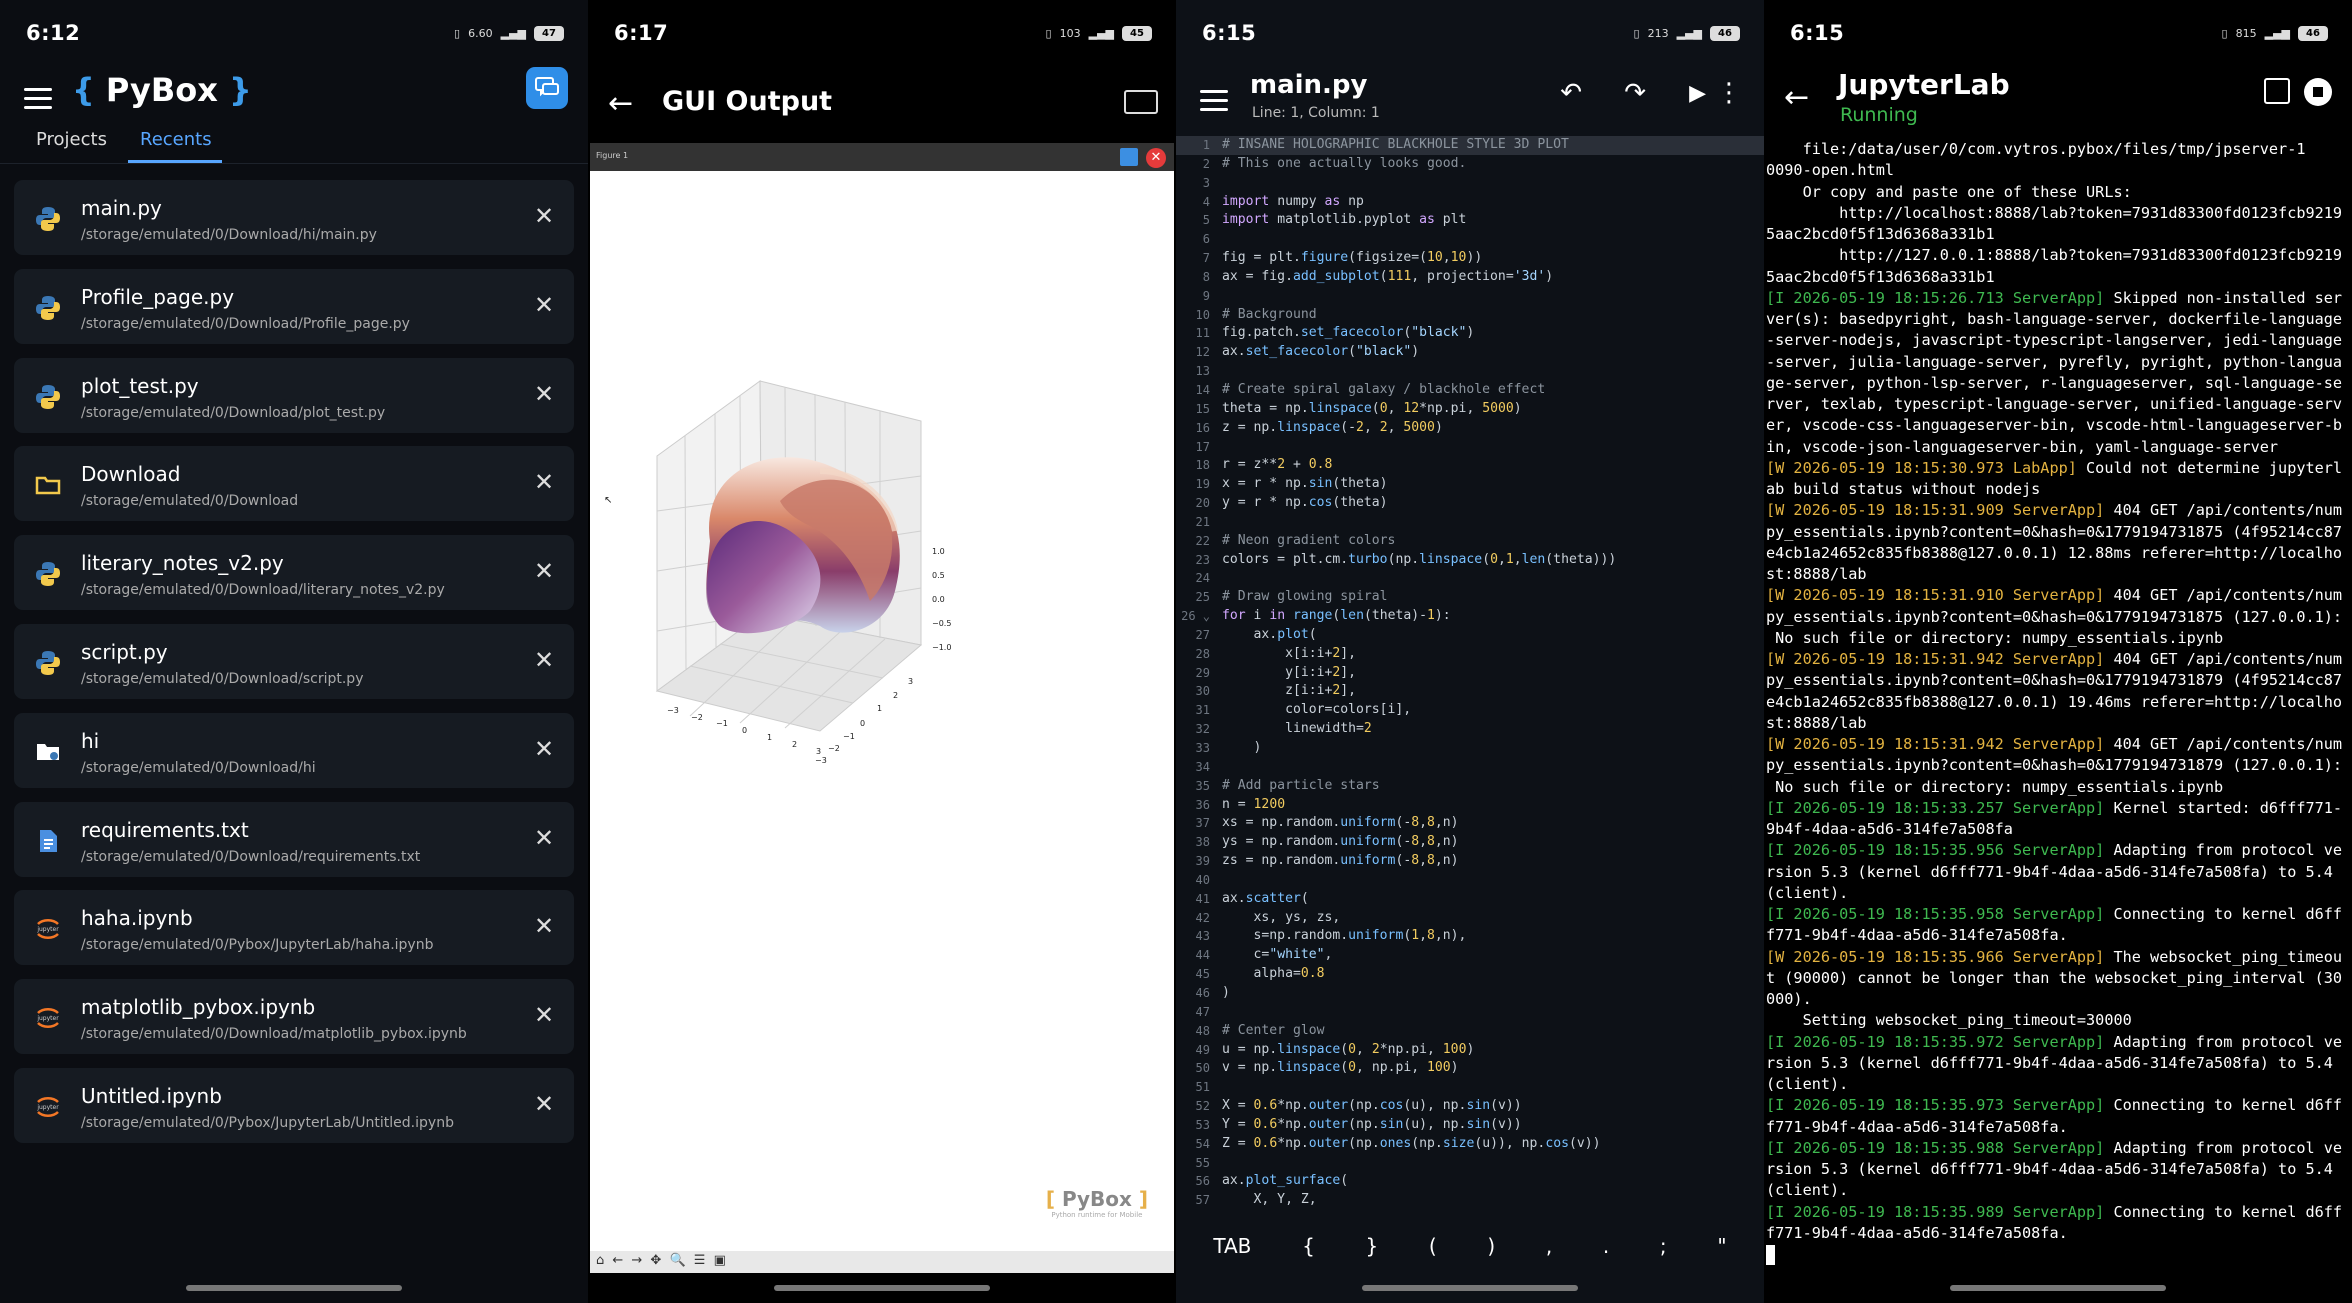 The height and width of the screenshot is (1303, 2352). Describe the element at coordinates (1470, 447) in the screenshot. I see `code-line: 17` at that location.